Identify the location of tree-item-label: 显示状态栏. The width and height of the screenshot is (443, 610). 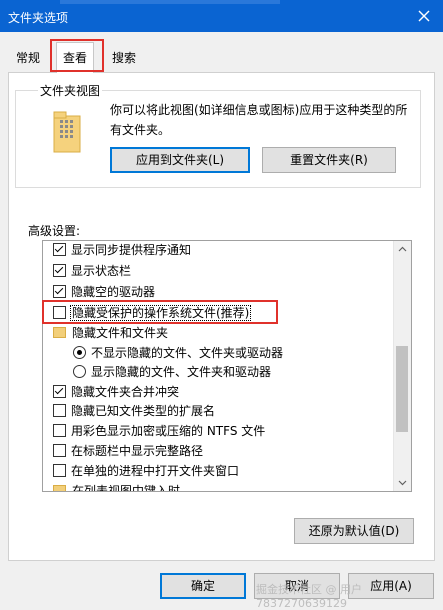
(101, 271).